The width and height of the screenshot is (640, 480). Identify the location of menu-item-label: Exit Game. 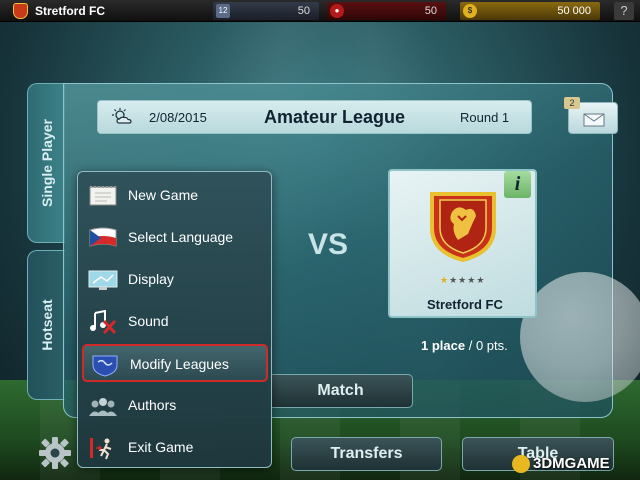
(161, 447).